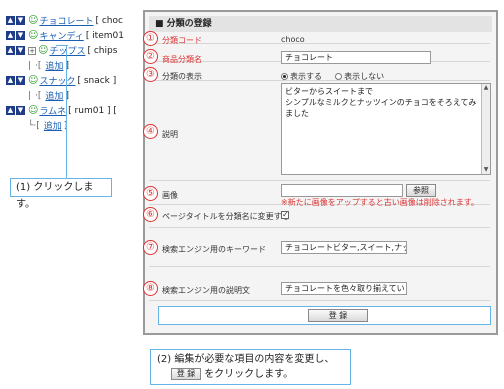 The width and height of the screenshot is (504, 389). I want to click on tree-item: ▲ ▼ ☺ キャンディ [ item01, so click(65, 35).